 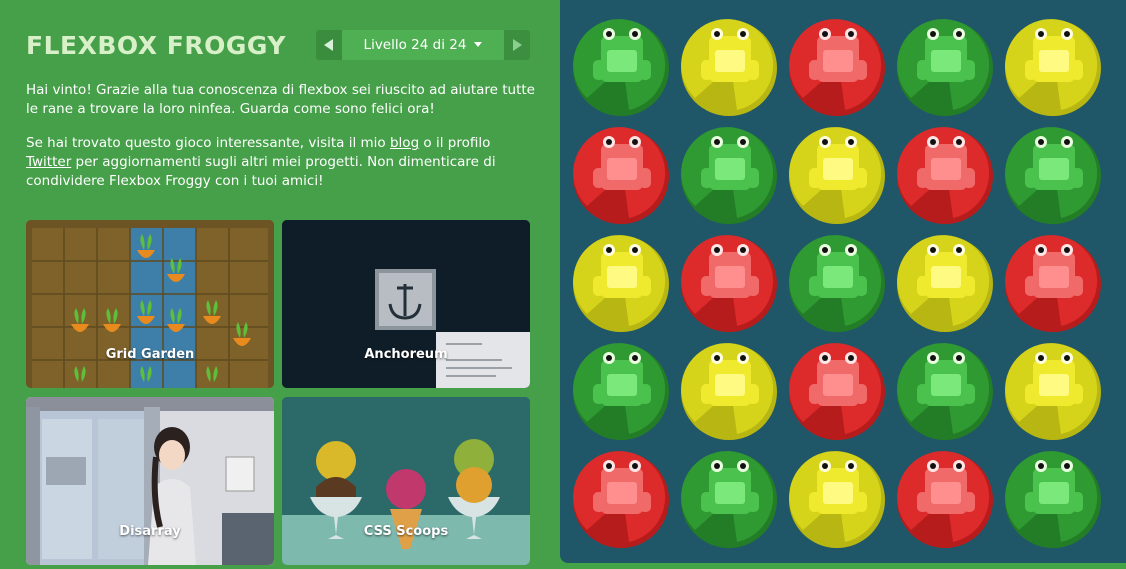 I want to click on anchoreum-thumbnail, so click(x=406, y=304).